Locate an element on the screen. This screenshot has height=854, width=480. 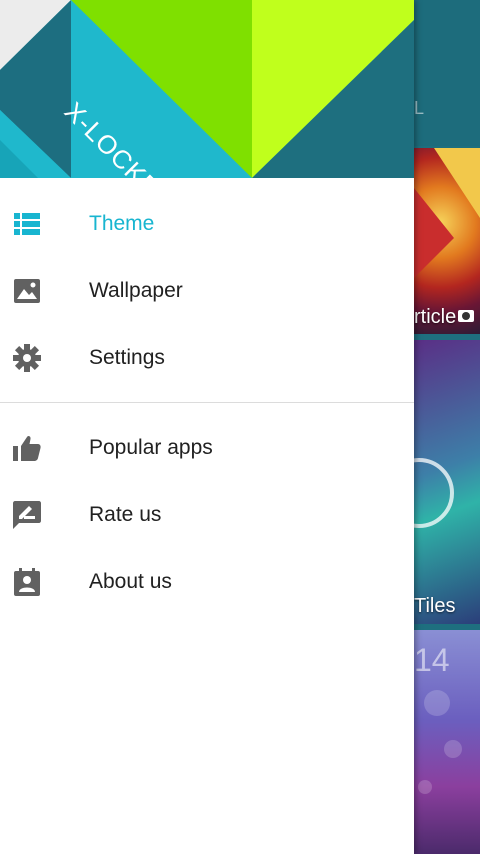
gear-icon is located at coordinates (27, 357).